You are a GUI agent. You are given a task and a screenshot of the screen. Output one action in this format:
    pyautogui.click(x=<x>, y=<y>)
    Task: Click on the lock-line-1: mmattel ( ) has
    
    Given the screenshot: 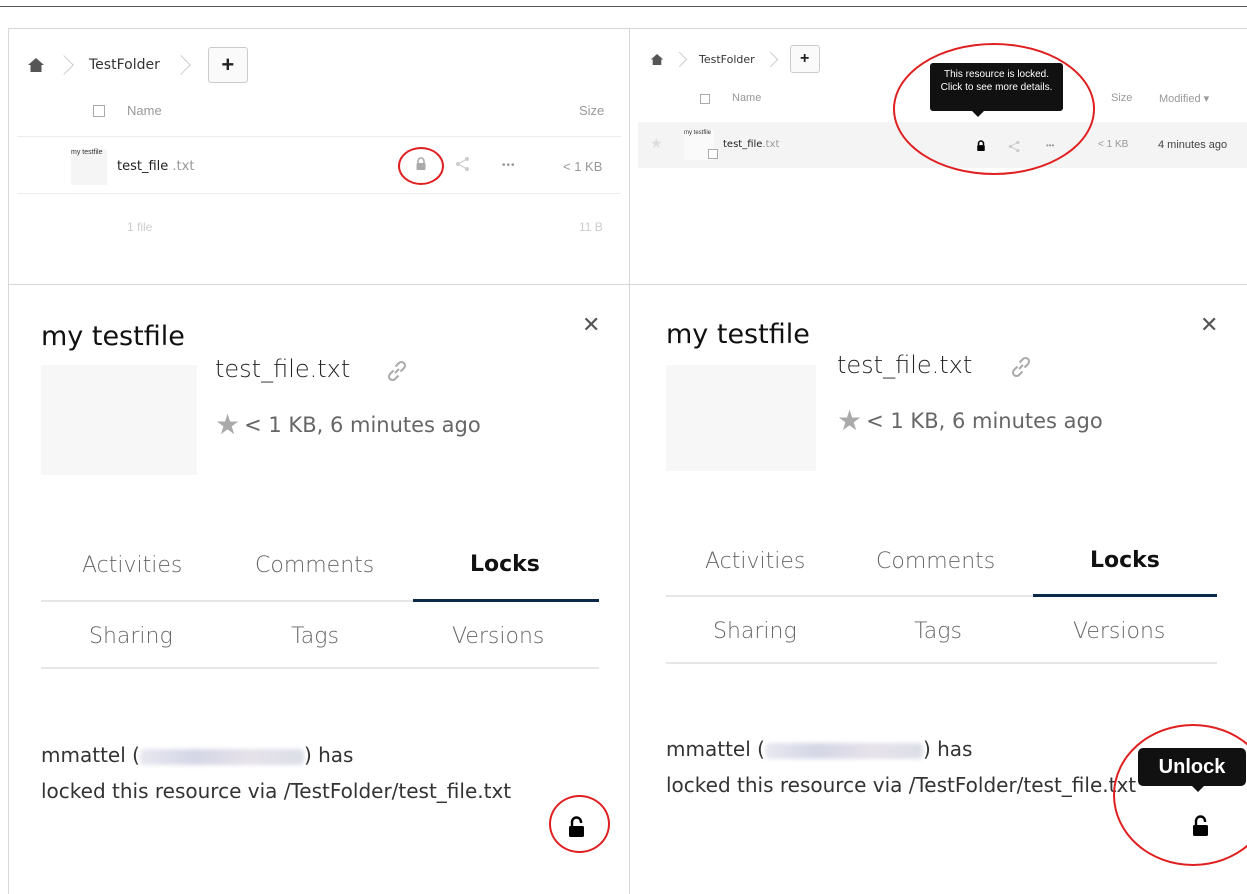 What is the action you would take?
    pyautogui.click(x=331, y=755)
    